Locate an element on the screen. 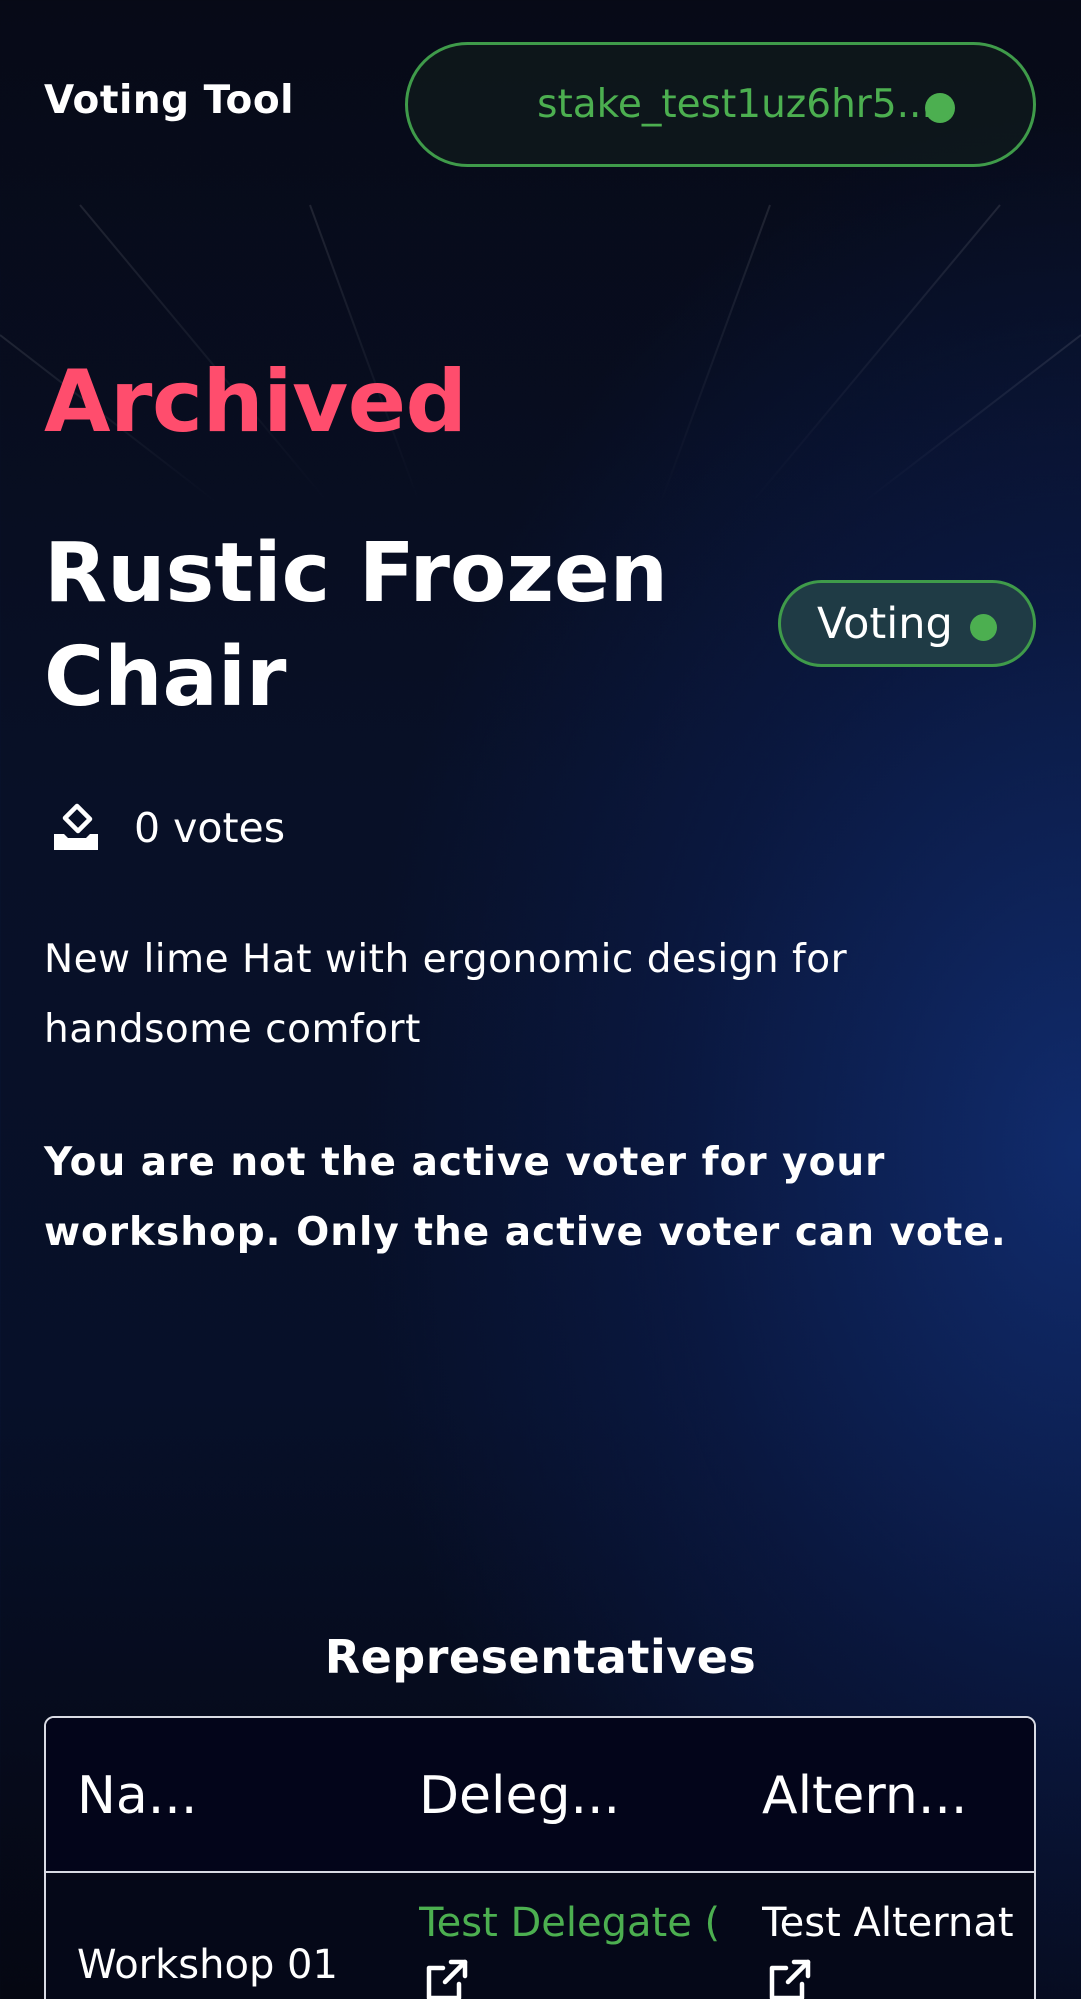 The height and width of the screenshot is (1999, 1081). row-delegate-link: Test Delegate ( is located at coordinates (576, 1923).